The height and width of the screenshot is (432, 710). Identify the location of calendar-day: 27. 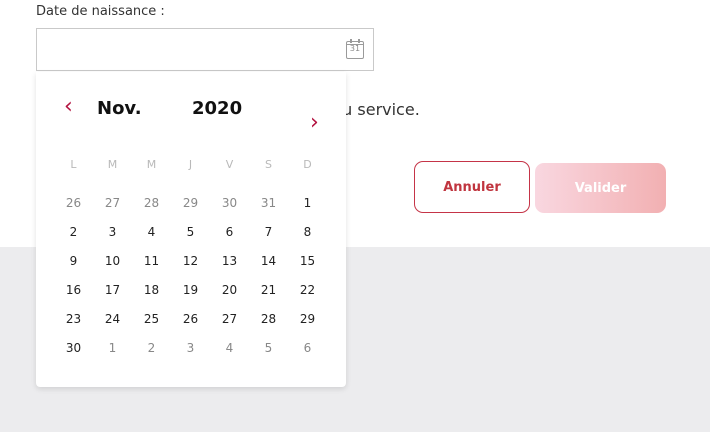
(229, 319).